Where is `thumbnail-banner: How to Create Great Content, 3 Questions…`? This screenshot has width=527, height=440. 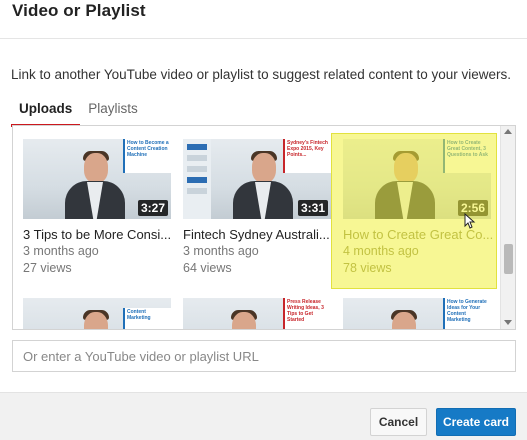 thumbnail-banner: How to Create Great Content, 3 Questions… is located at coordinates (467, 156).